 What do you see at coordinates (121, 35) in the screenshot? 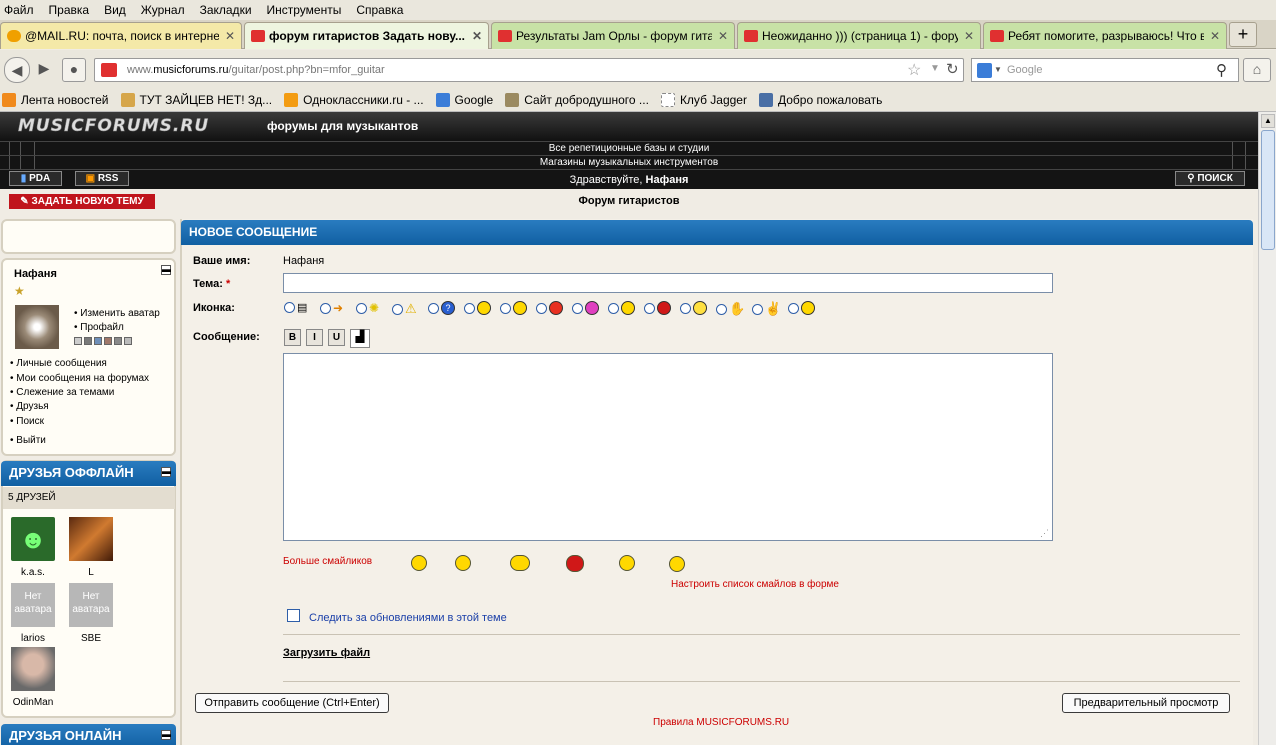
I see `tab-mail: @MAIL.RU: почта, поиск в интернете... ✕` at bounding box center [121, 35].